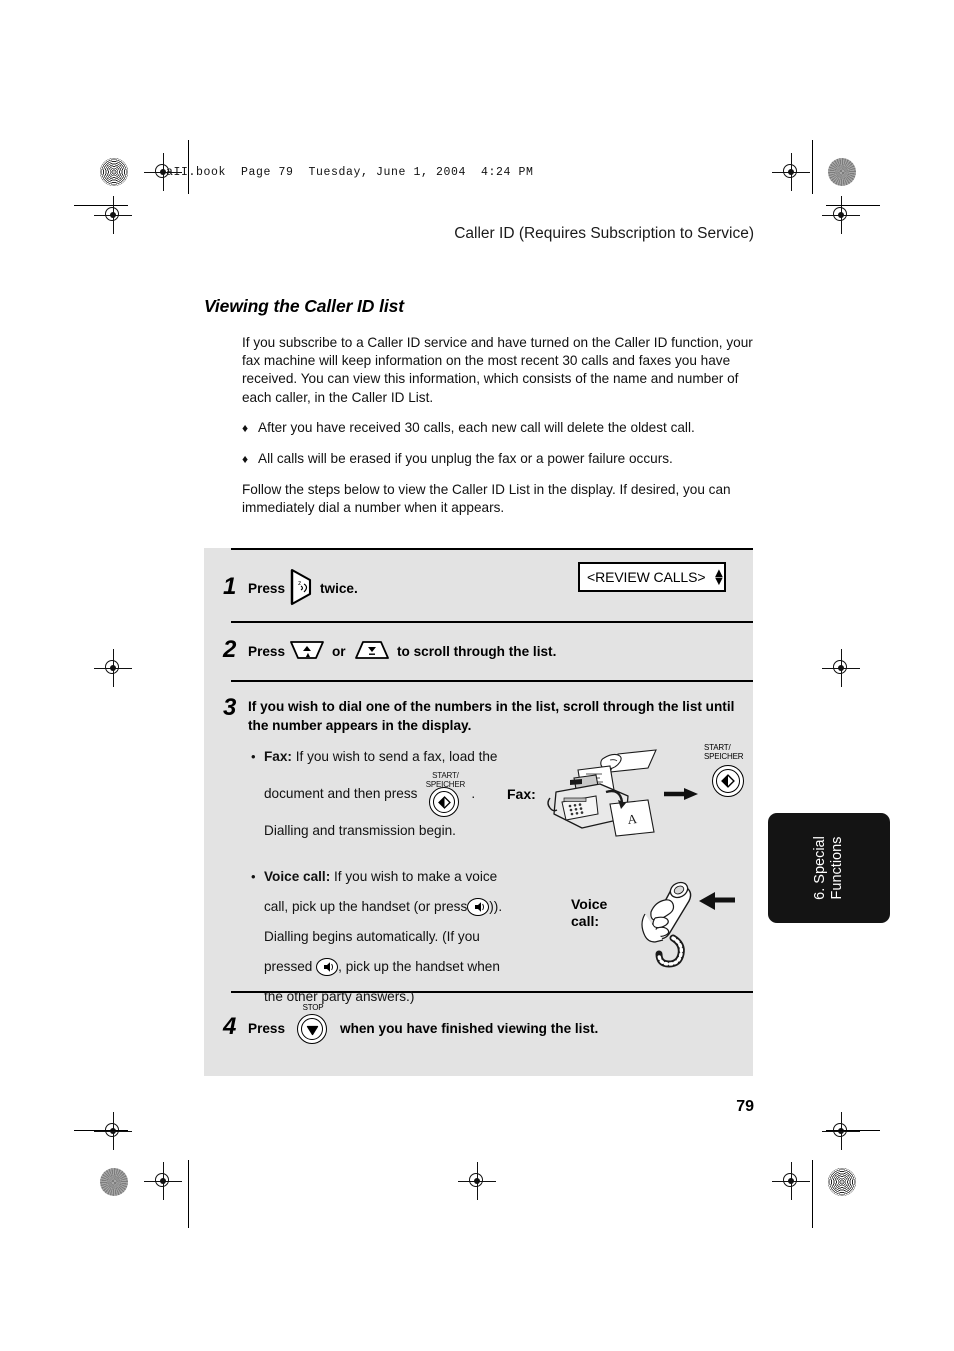 The image size is (954, 1351). I want to click on voice-line-3: Dialling begins automatically. (If you, so click(372, 936).